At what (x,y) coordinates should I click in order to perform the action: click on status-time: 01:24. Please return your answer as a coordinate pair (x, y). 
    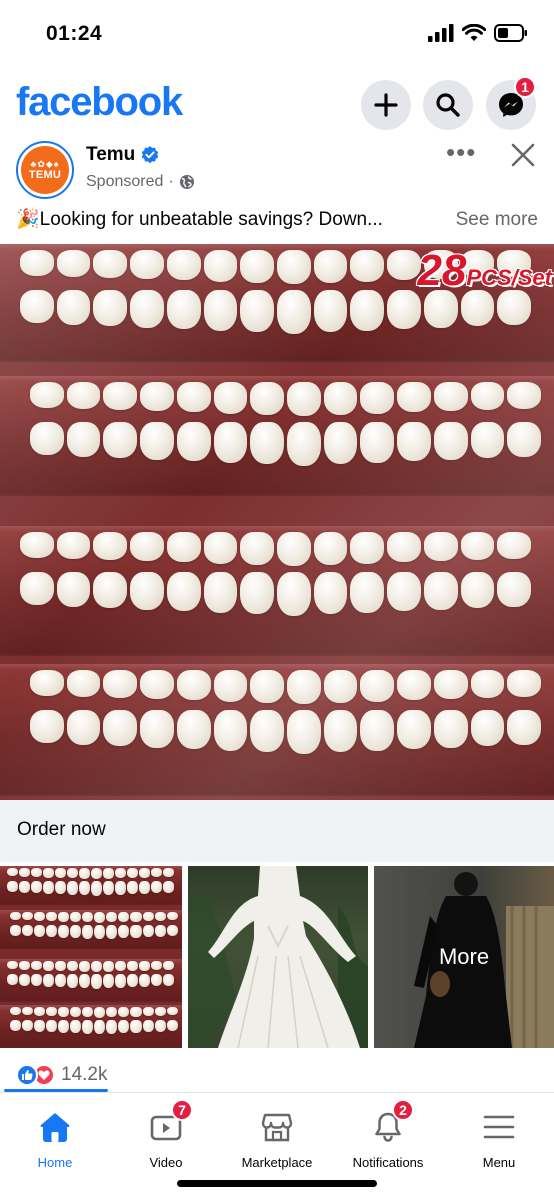
    Looking at the image, I should click on (74, 33).